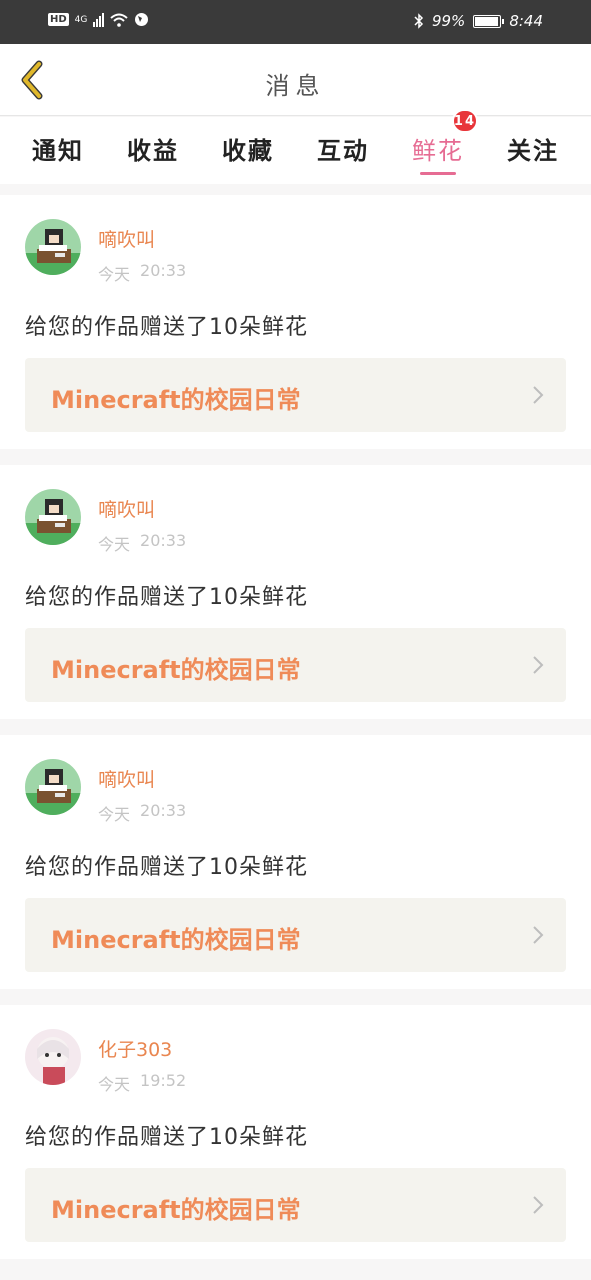 The image size is (591, 1280). I want to click on status-bar: HD 4G 99% 8:44, so click(295, 22).